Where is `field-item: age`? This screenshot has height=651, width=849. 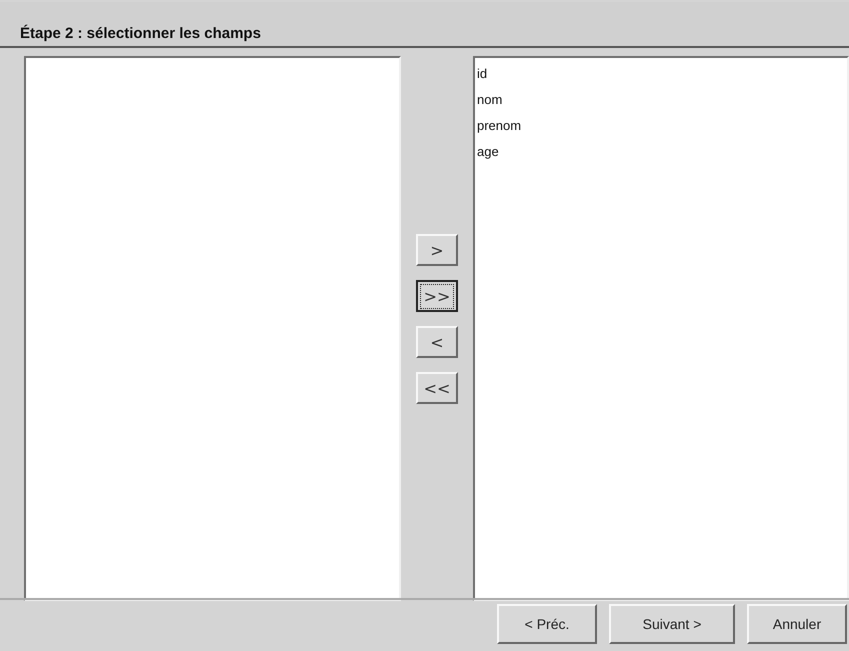
field-item: age is located at coordinates (661, 152).